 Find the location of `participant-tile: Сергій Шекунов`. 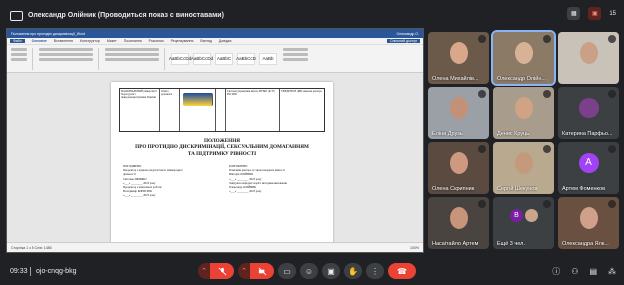

participant-tile: Сергій Шекунов is located at coordinates (523, 168).